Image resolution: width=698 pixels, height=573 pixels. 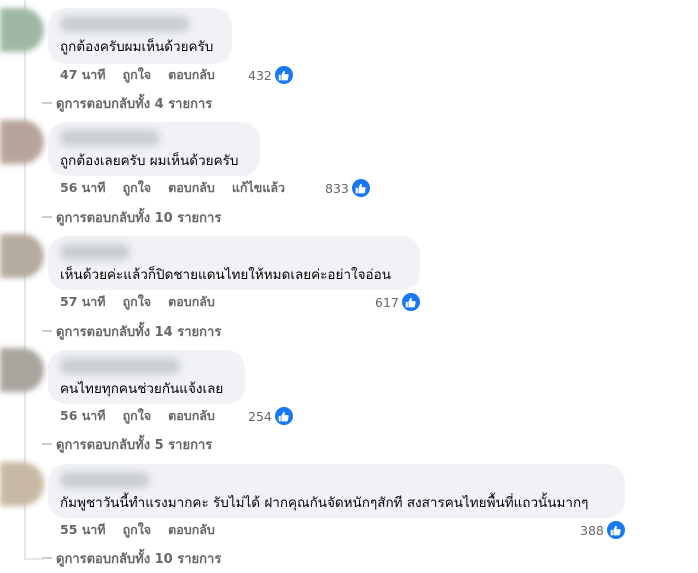 I want to click on reaction-count: 833, so click(x=347, y=188).